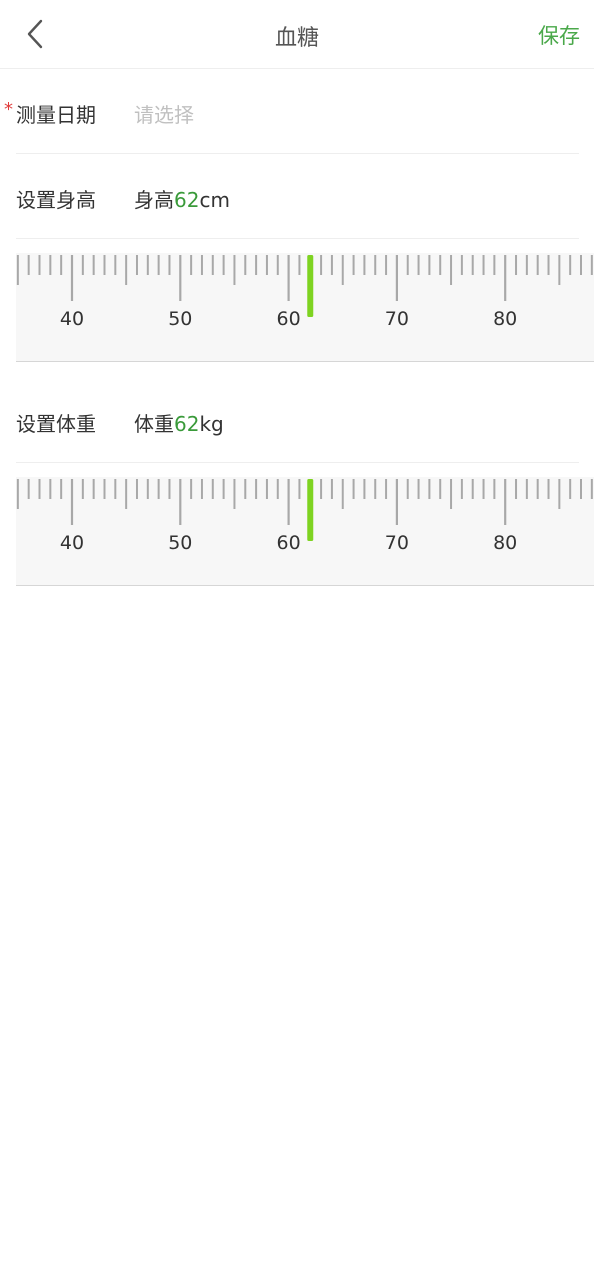 The height and width of the screenshot is (1280, 594). Describe the element at coordinates (56, 424) in the screenshot. I see `weight-label: 设置体重` at that location.